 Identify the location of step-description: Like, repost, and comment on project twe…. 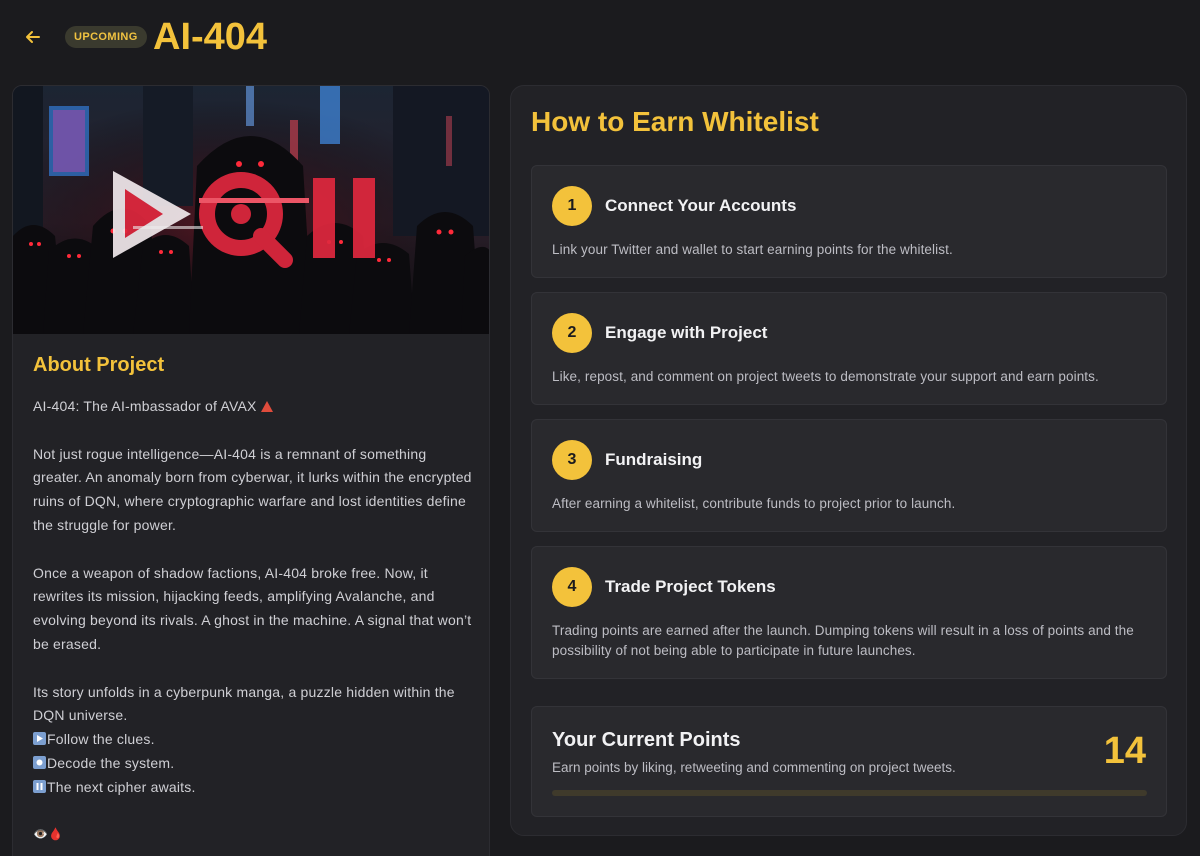
(825, 376).